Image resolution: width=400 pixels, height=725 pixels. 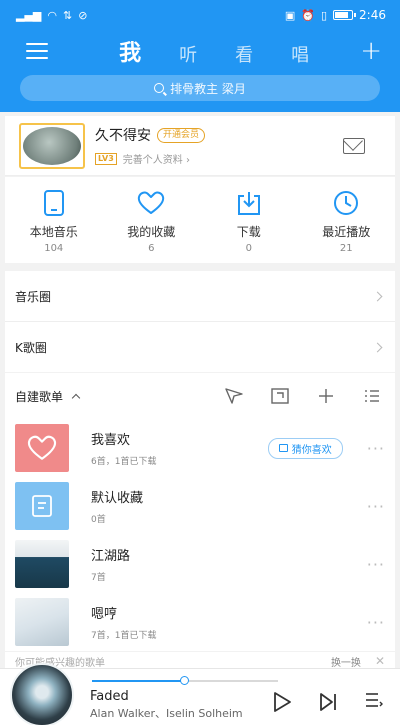 What do you see at coordinates (68, 15) in the screenshot?
I see `data-icon: ⇅` at bounding box center [68, 15].